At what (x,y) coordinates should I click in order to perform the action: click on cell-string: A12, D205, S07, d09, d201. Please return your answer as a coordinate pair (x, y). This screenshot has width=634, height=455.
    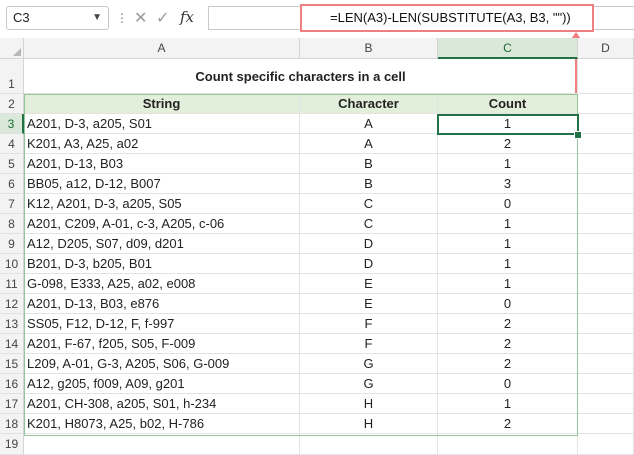
    Looking at the image, I should click on (162, 244).